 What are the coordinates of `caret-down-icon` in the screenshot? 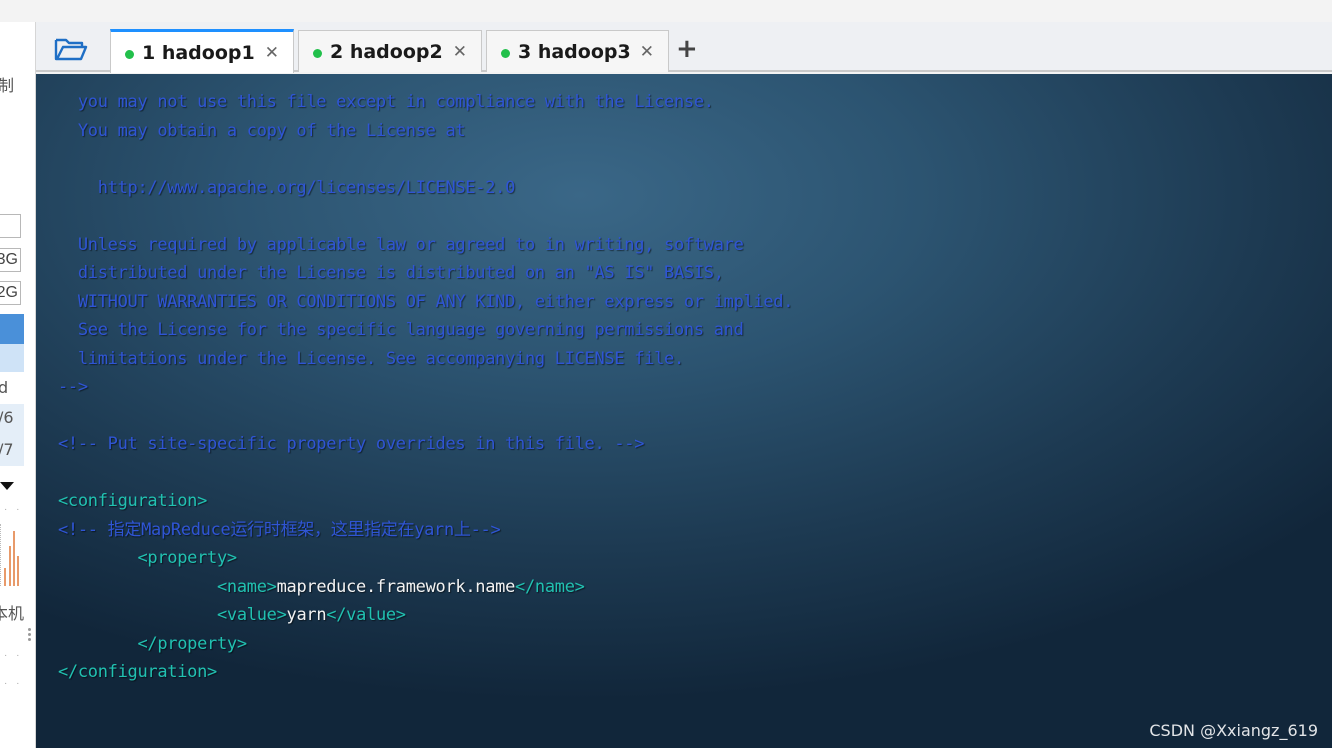 It's located at (7, 486).